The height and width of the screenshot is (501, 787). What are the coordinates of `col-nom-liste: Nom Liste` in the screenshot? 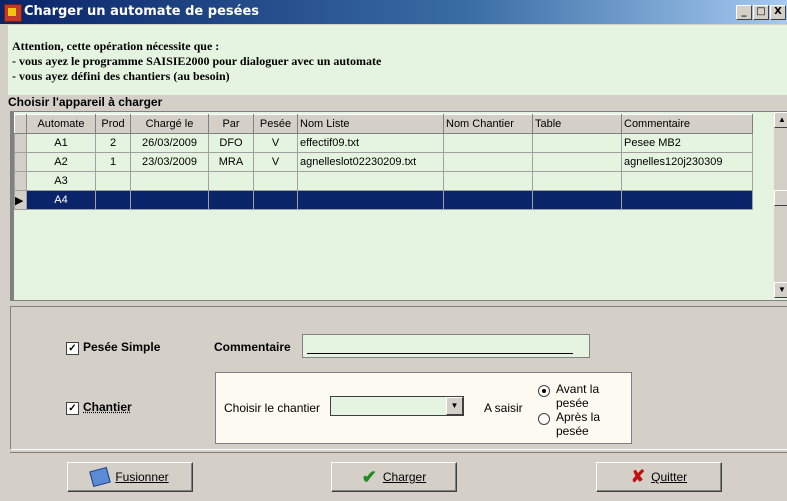 It's located at (370, 124).